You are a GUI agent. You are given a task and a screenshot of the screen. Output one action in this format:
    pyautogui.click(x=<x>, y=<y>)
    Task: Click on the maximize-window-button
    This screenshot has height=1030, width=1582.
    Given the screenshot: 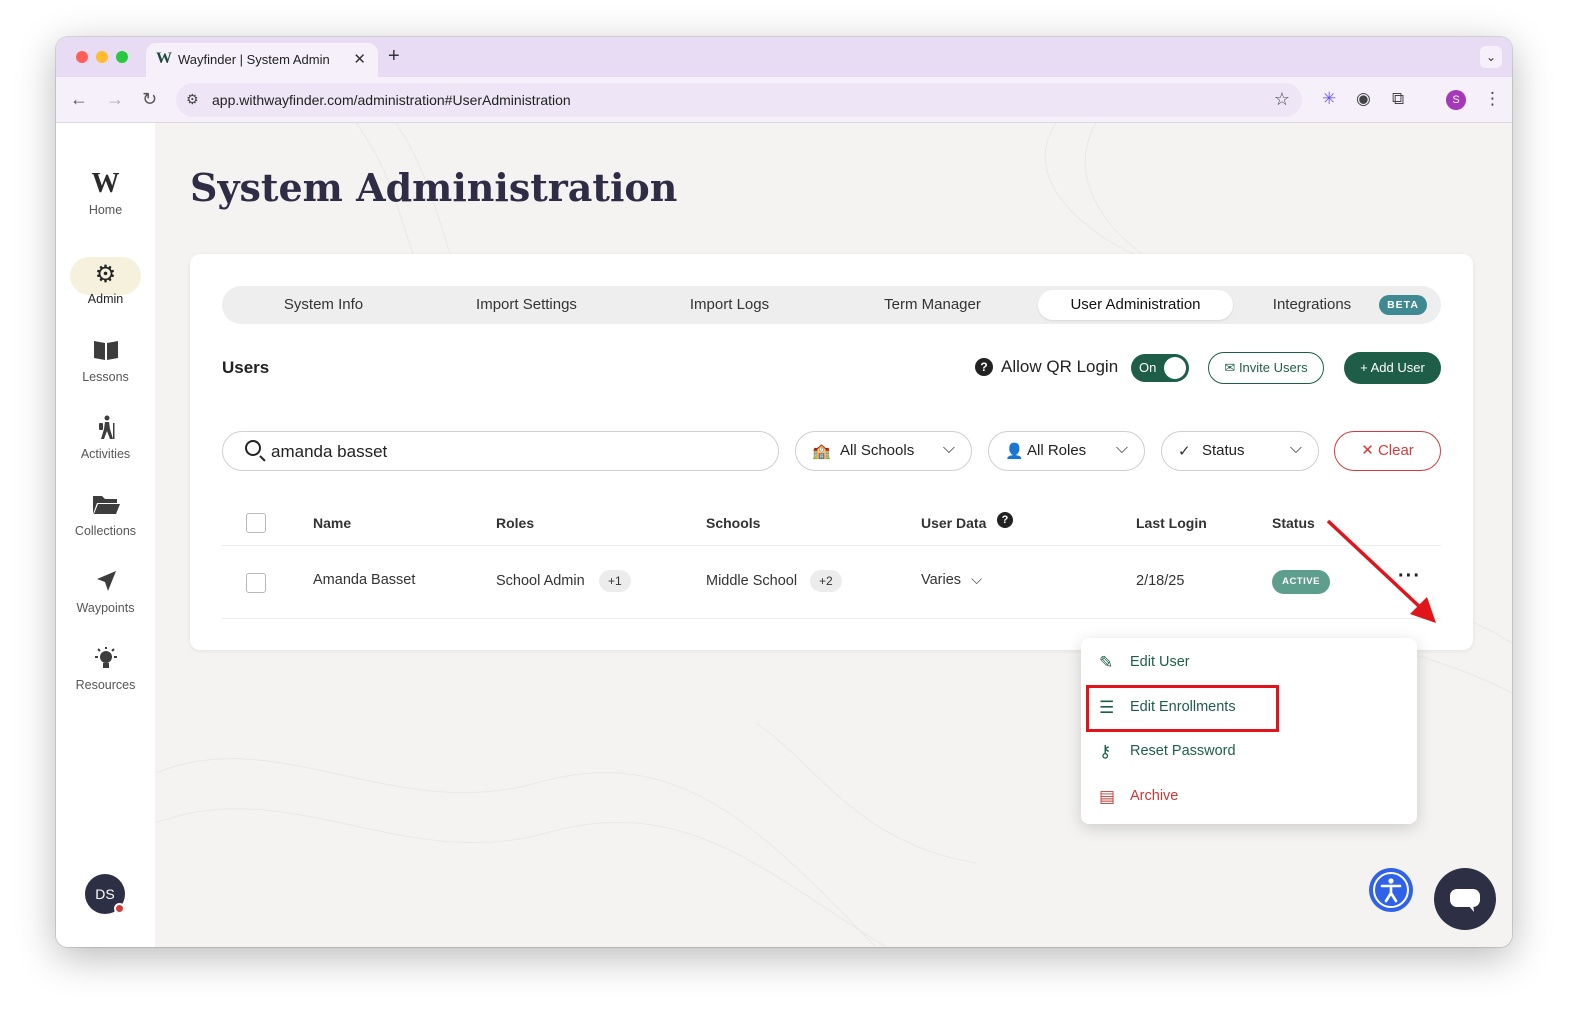 What is the action you would take?
    pyautogui.click(x=122, y=57)
    